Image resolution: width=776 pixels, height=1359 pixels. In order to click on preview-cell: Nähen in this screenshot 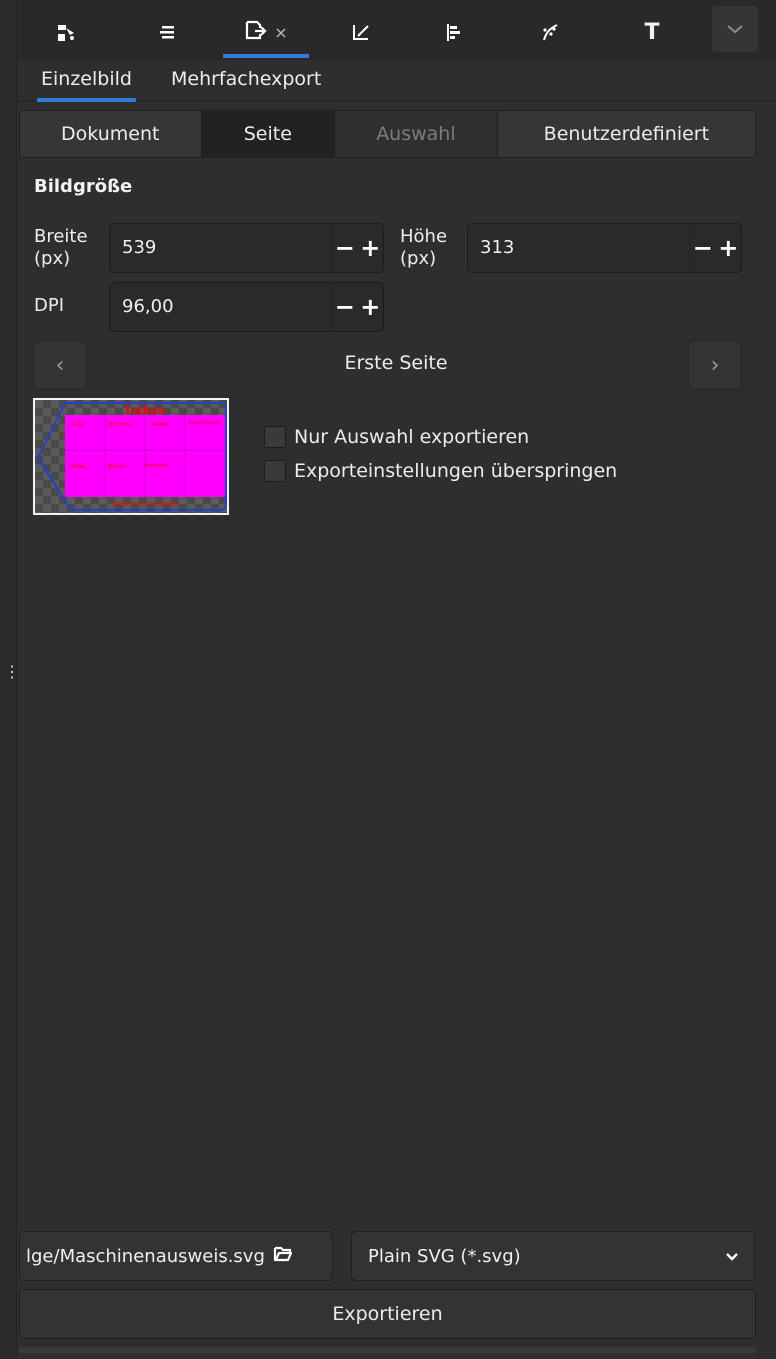, I will do `click(79, 467)`.